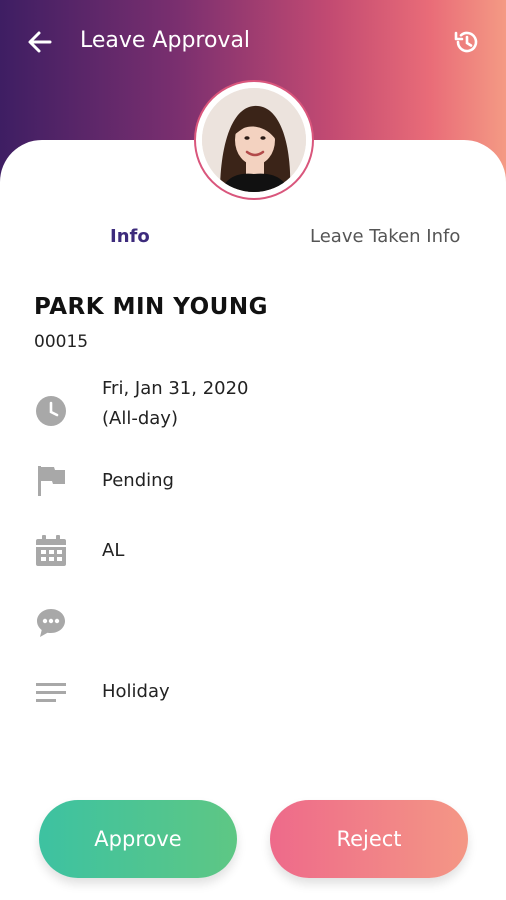 Image resolution: width=506 pixels, height=900 pixels. I want to click on approve-button: Approve, so click(138, 839).